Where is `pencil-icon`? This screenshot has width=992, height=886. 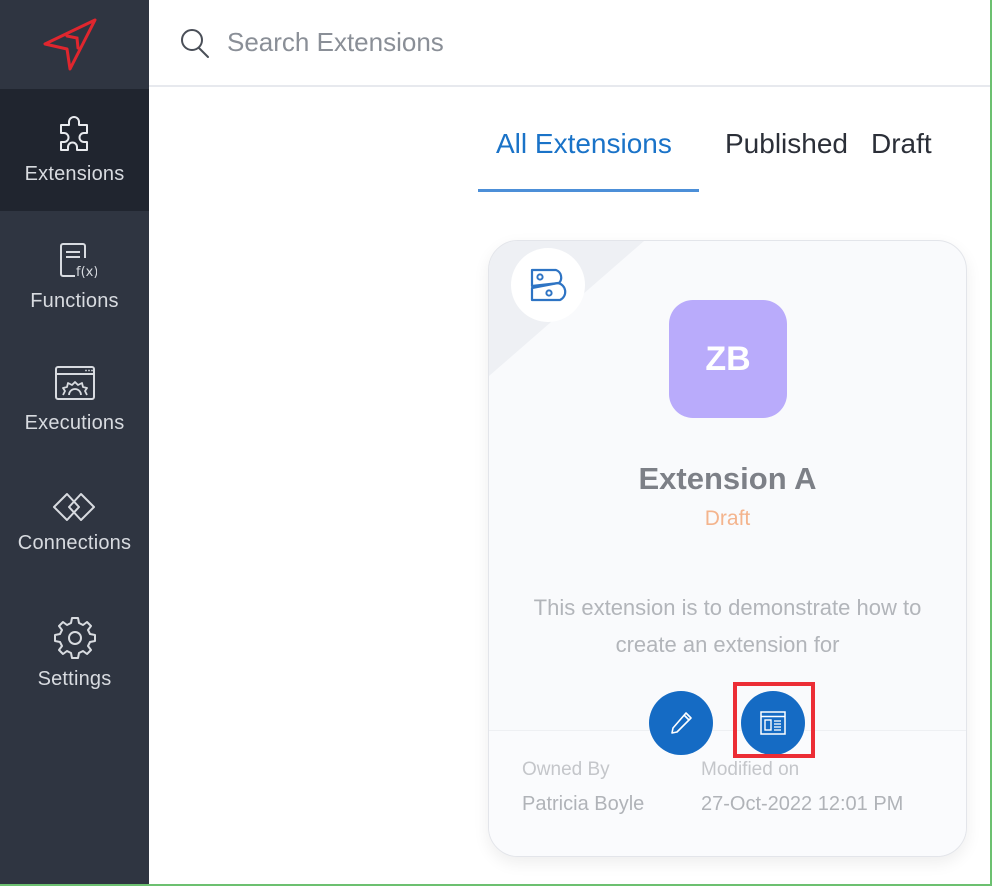
pencil-icon is located at coordinates (681, 723).